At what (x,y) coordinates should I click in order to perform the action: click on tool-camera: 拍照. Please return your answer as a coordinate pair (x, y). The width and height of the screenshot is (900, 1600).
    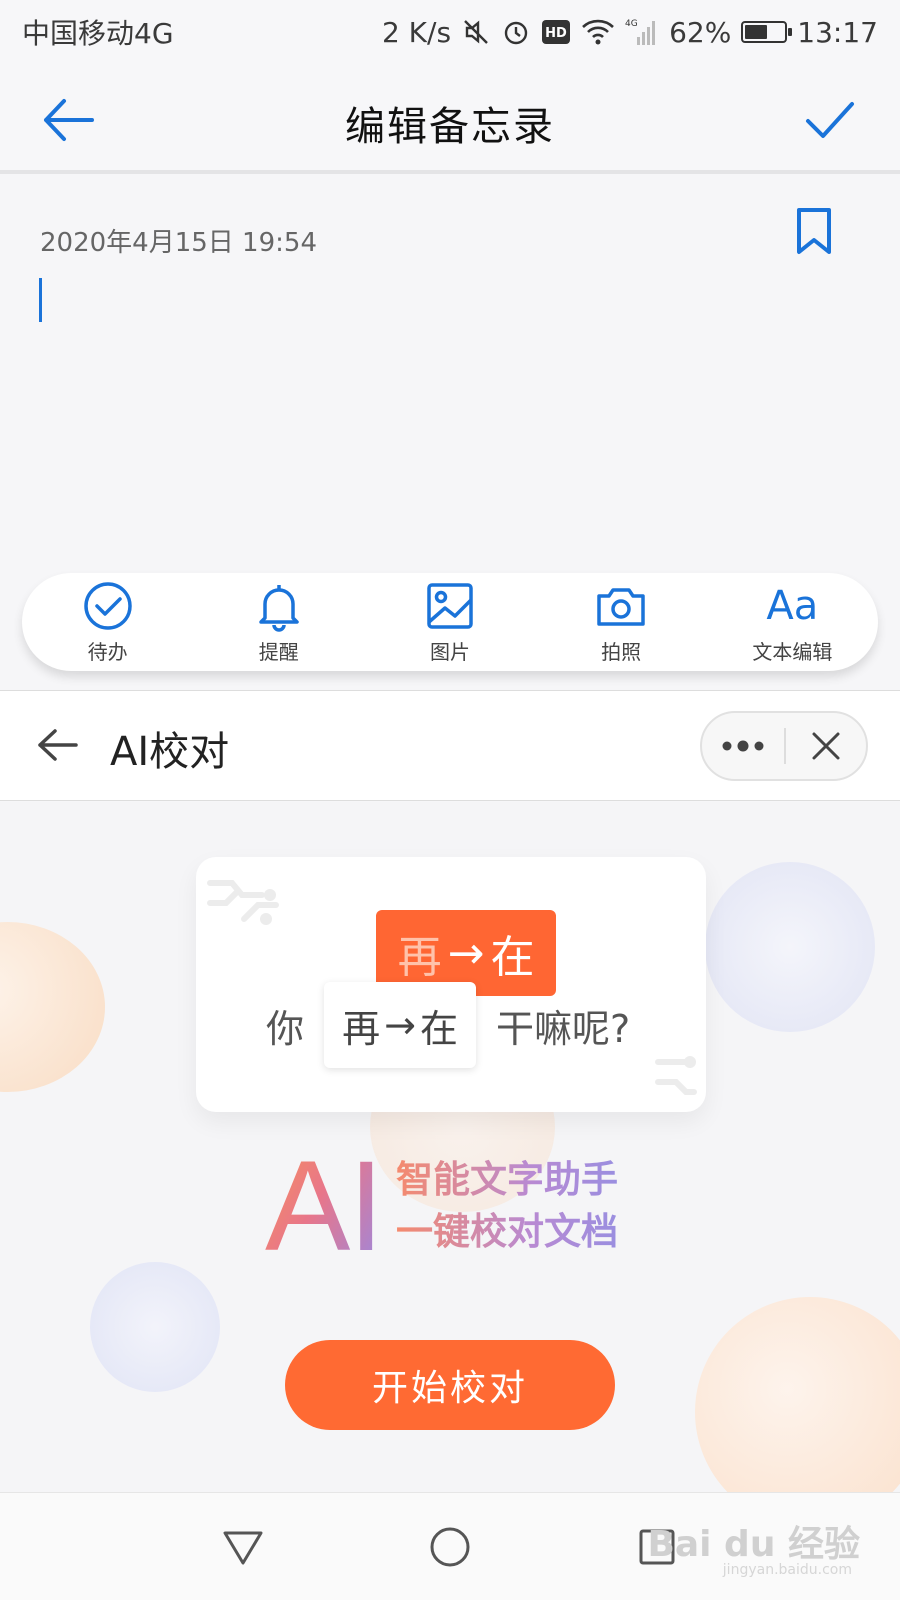
    Looking at the image, I should click on (621, 622).